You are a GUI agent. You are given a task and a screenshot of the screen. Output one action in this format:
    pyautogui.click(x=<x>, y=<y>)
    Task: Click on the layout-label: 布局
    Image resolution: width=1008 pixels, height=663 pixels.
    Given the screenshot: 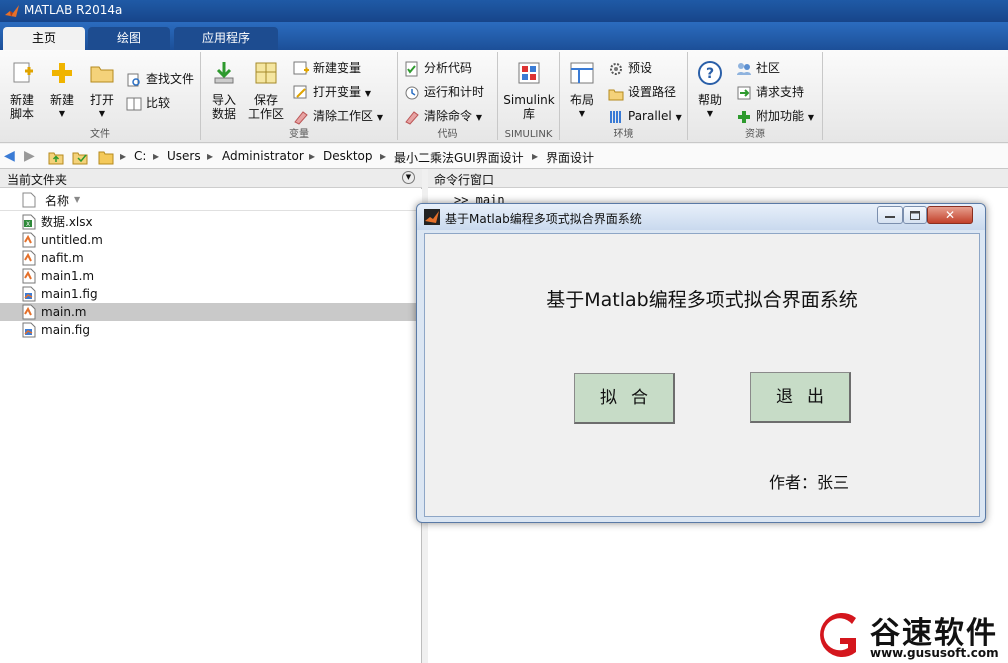 What is the action you would take?
    pyautogui.click(x=581, y=100)
    